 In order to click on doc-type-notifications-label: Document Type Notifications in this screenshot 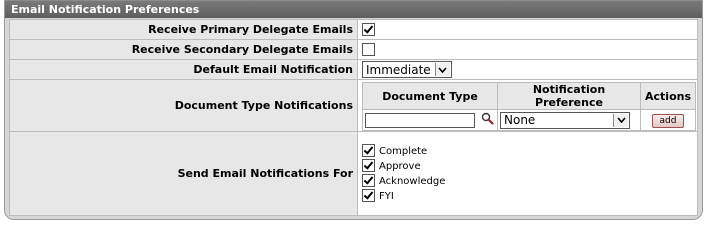, I will do `click(183, 105)`.